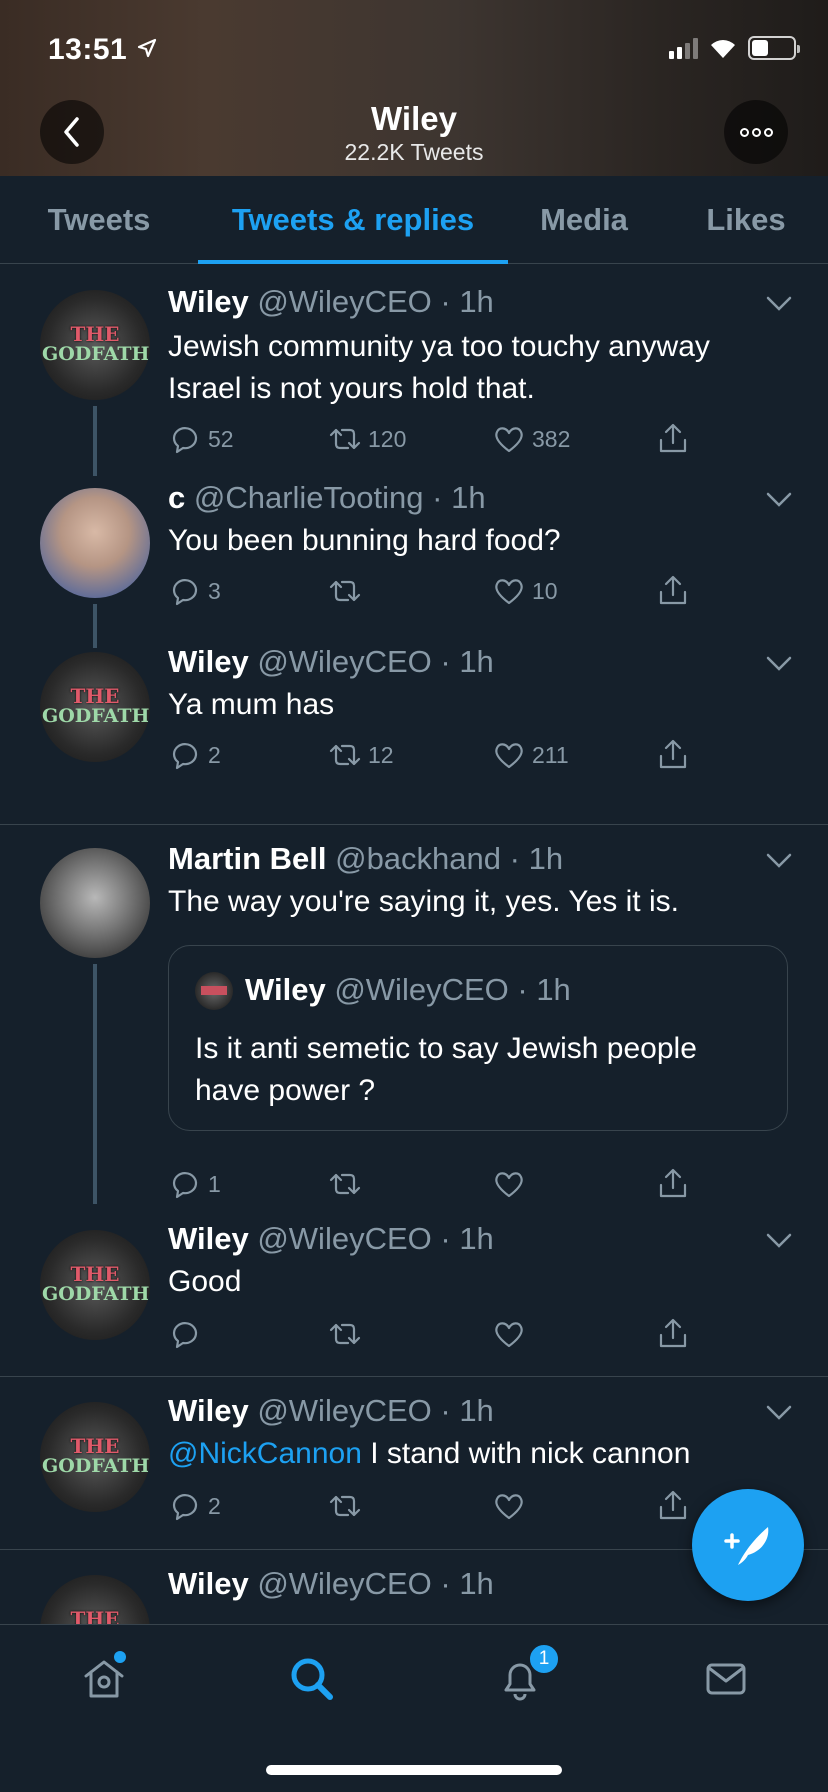  I want to click on tweet-author-handle: @backhand, so click(418, 858).